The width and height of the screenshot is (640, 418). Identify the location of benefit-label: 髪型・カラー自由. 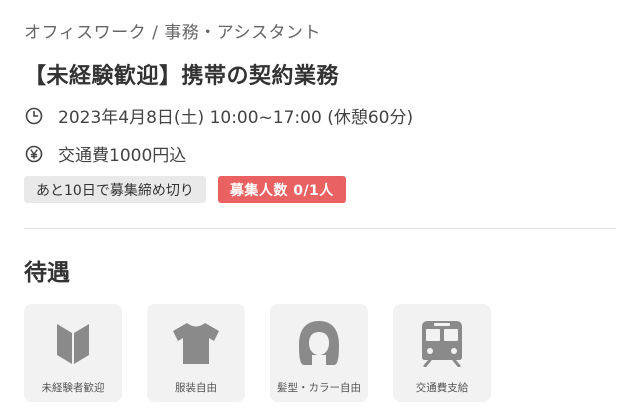
(319, 388).